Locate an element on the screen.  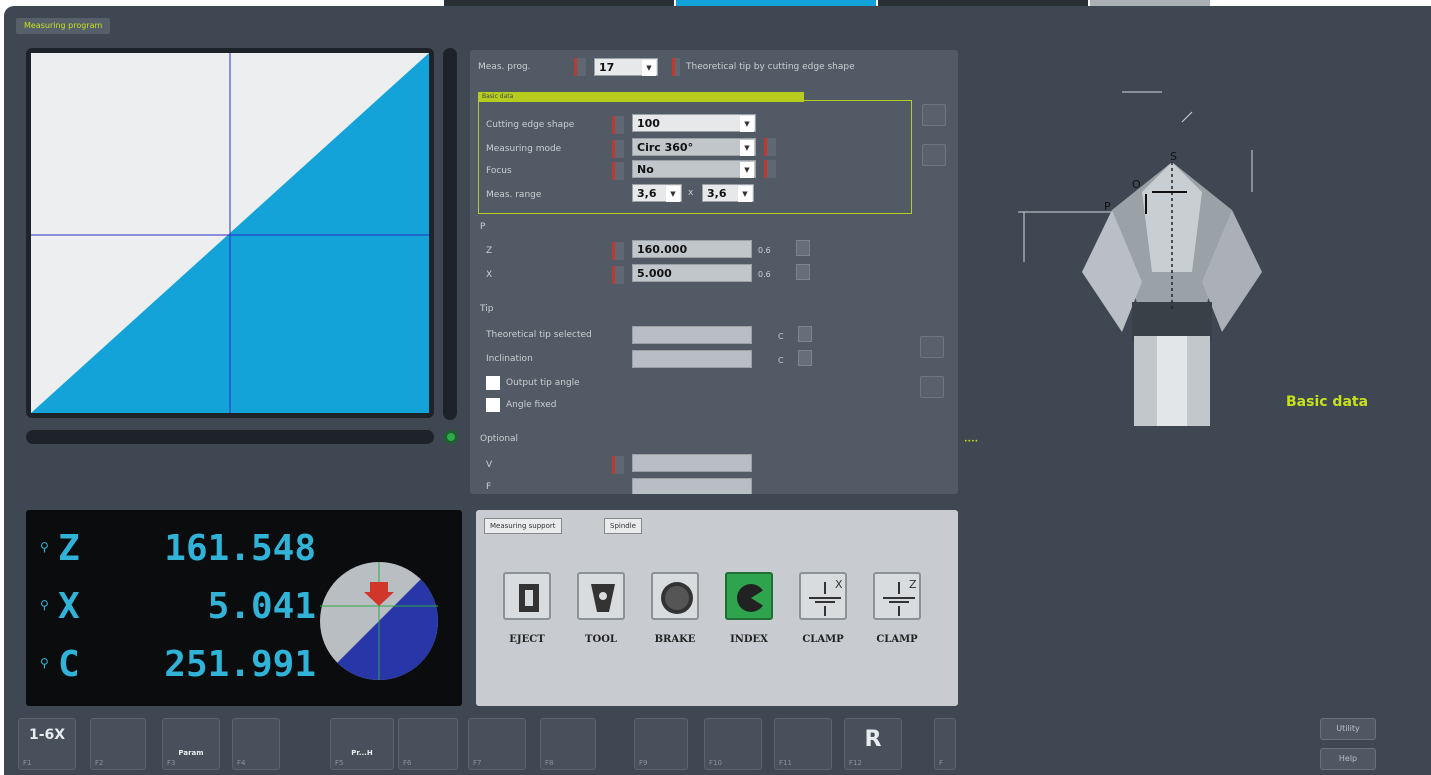
horizontal-scrollbar is located at coordinates (230, 437).